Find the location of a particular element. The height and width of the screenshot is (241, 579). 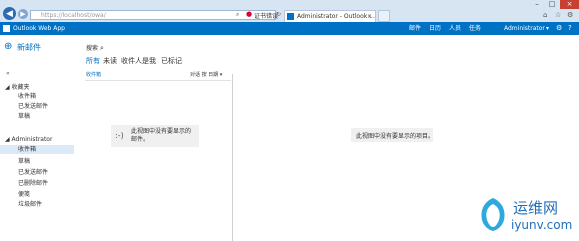

minimize-icon: – is located at coordinates (537, 4).